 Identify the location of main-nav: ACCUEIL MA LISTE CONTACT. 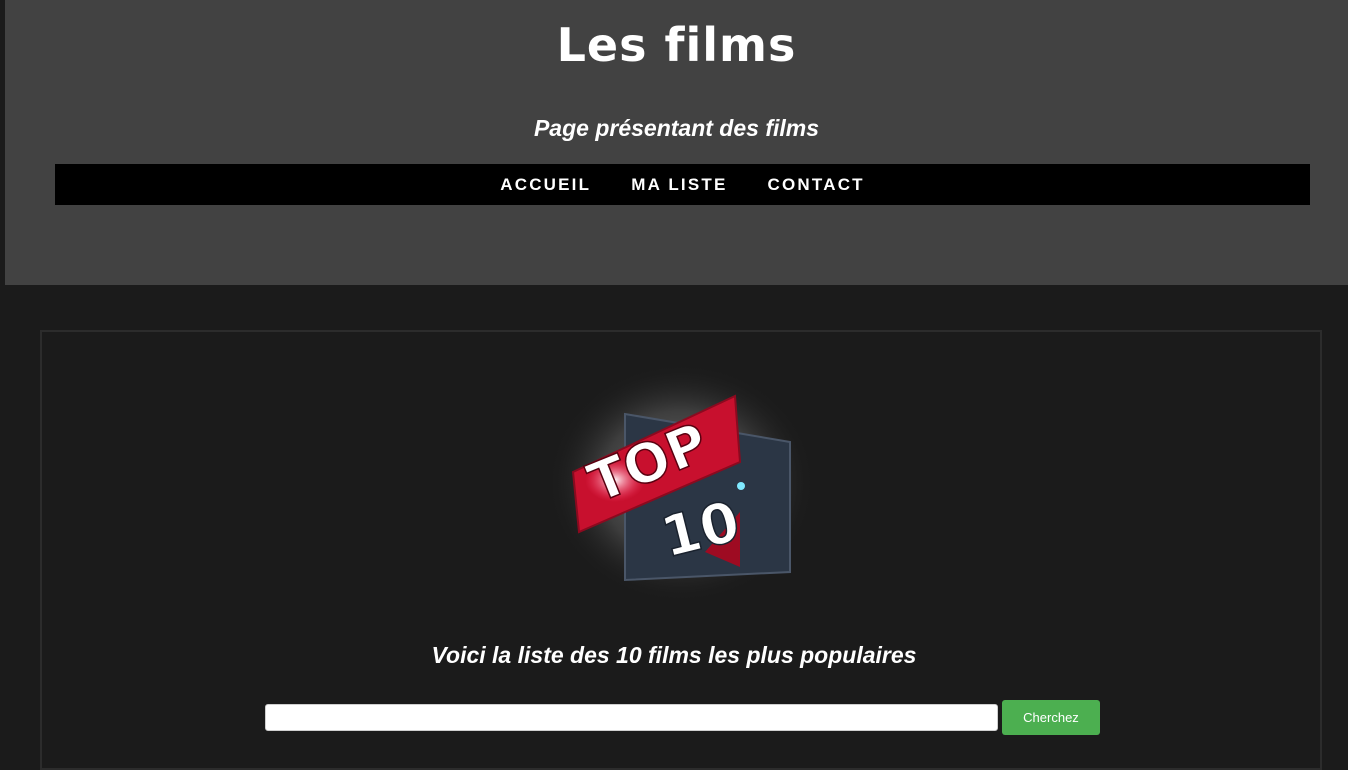
(682, 184).